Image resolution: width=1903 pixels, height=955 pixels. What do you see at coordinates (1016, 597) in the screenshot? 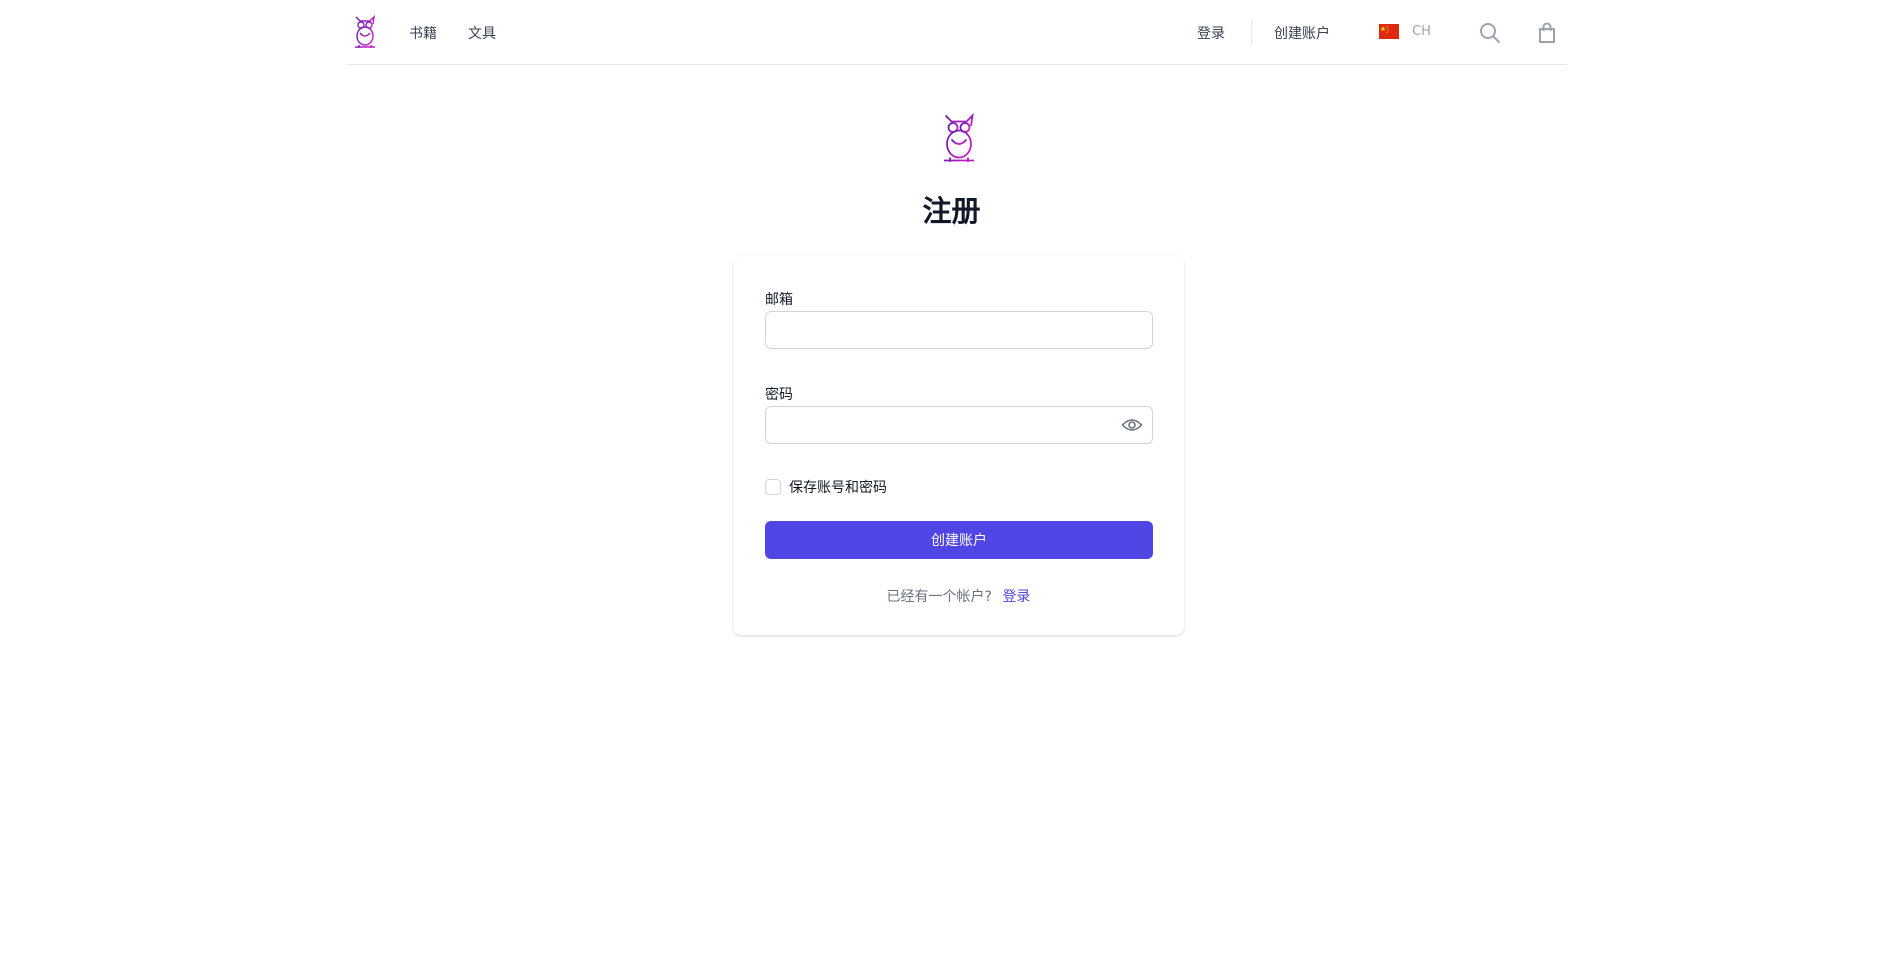
I see `signin-link-footer: 登录` at bounding box center [1016, 597].